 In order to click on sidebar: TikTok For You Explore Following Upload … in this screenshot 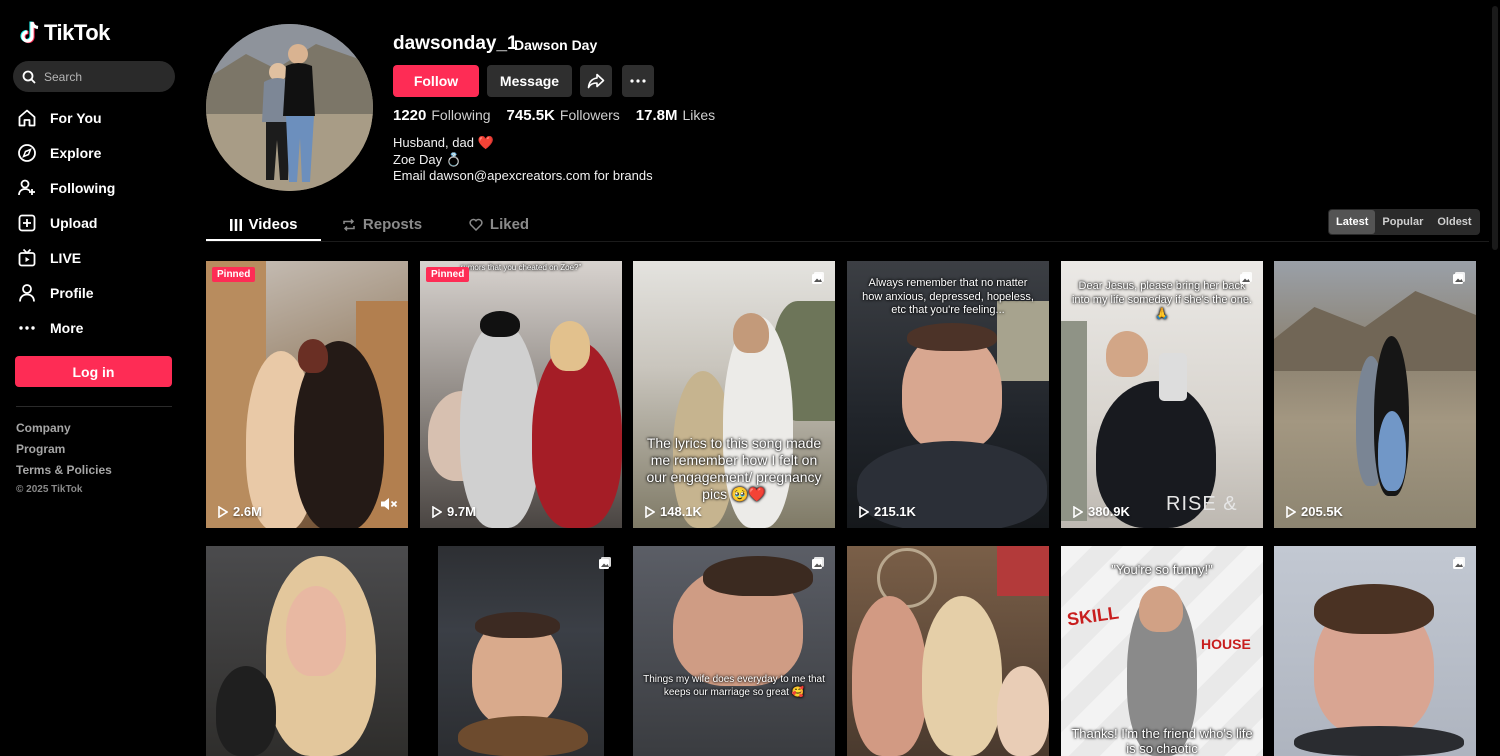, I will do `click(95, 378)`.